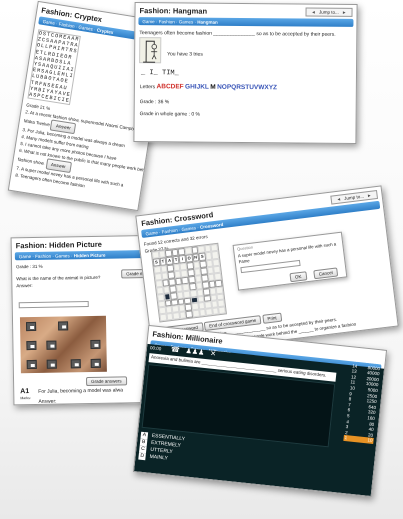 This screenshot has height=519, width=403. What do you see at coordinates (105, 30) in the screenshot?
I see `crumb-current: Cryptex` at bounding box center [105, 30].